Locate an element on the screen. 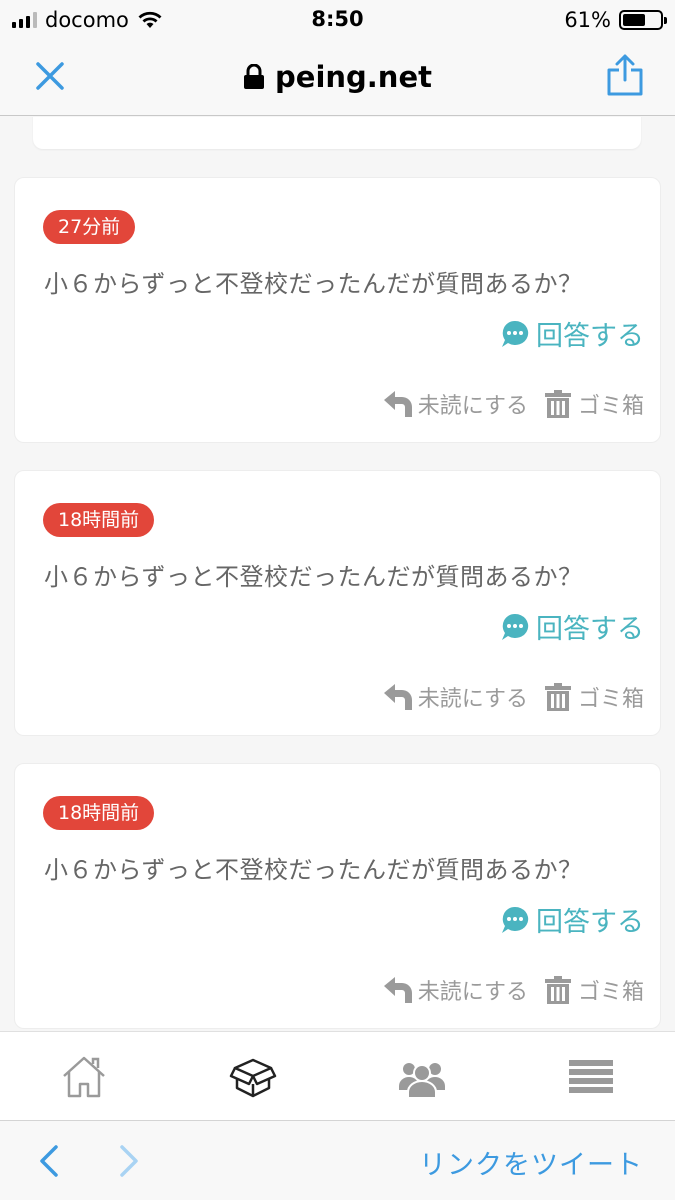  users-icon is located at coordinates (422, 1077).